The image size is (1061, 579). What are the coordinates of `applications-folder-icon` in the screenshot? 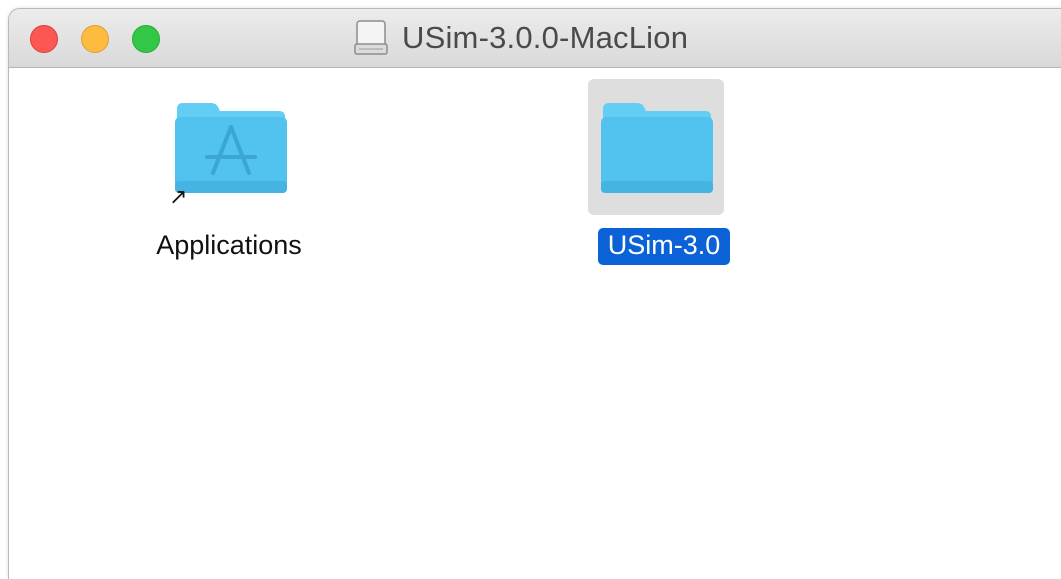 It's located at (231, 148).